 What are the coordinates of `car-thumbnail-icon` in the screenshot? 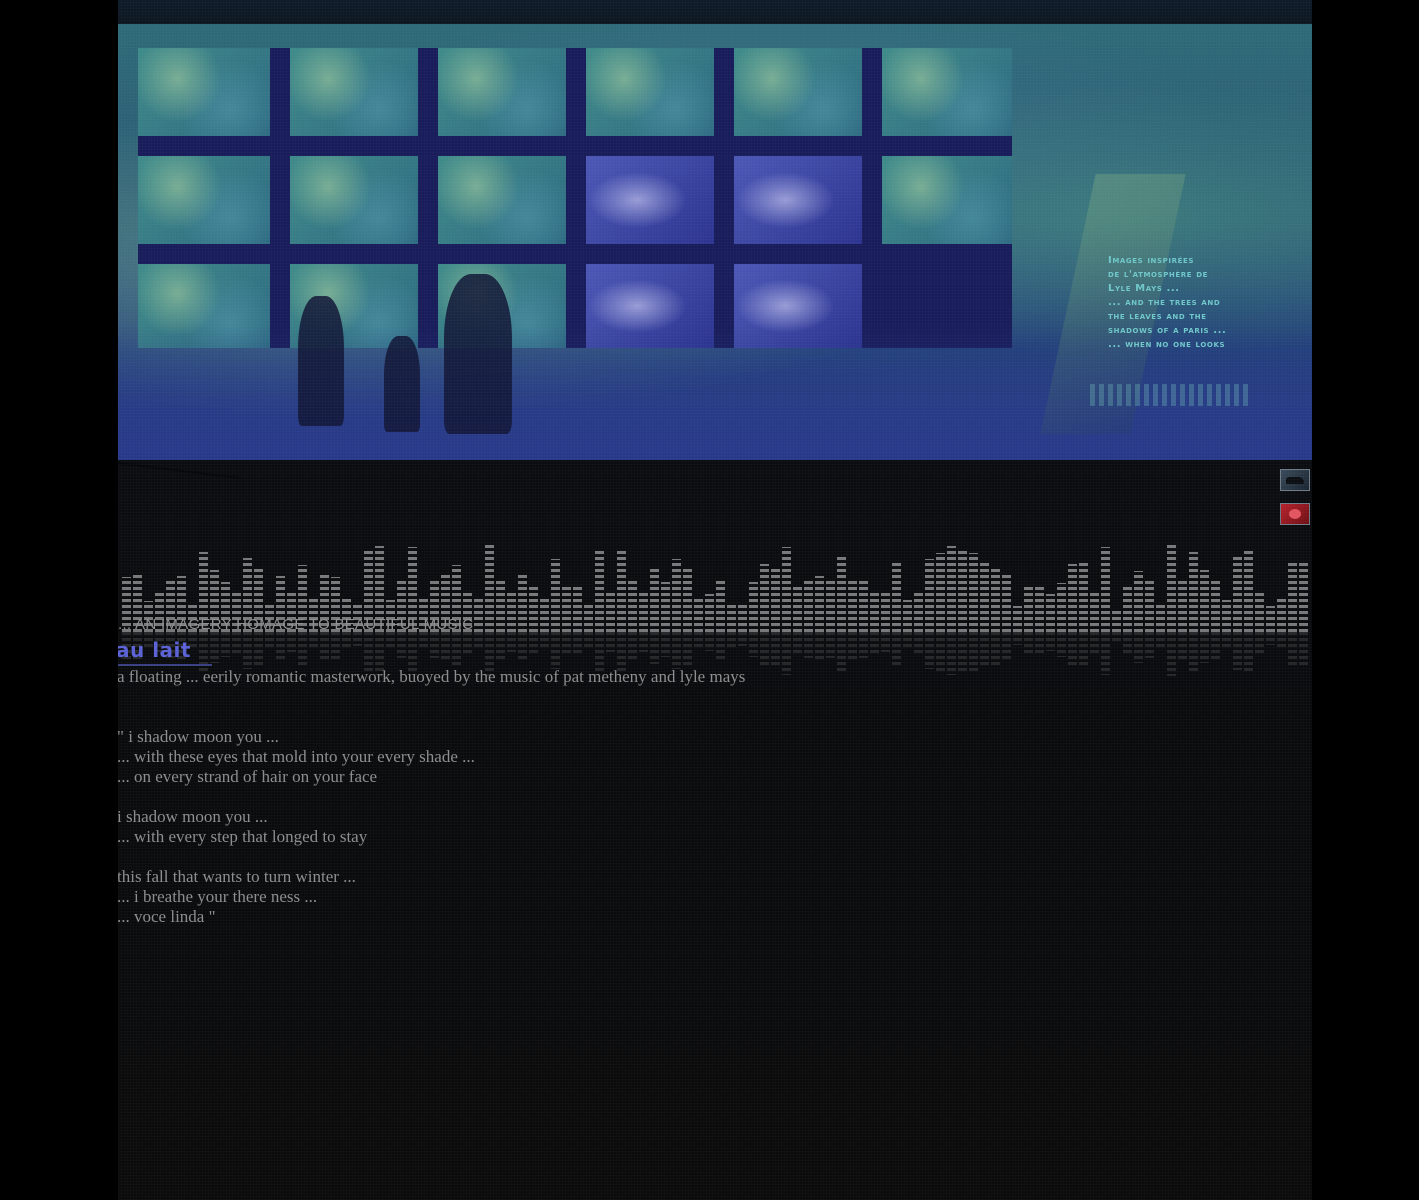 It's located at (1295, 480).